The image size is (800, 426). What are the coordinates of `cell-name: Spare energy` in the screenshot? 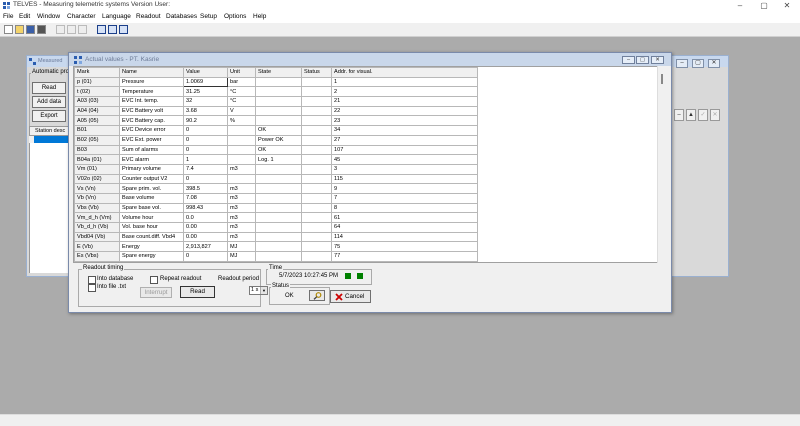 It's located at (151, 256).